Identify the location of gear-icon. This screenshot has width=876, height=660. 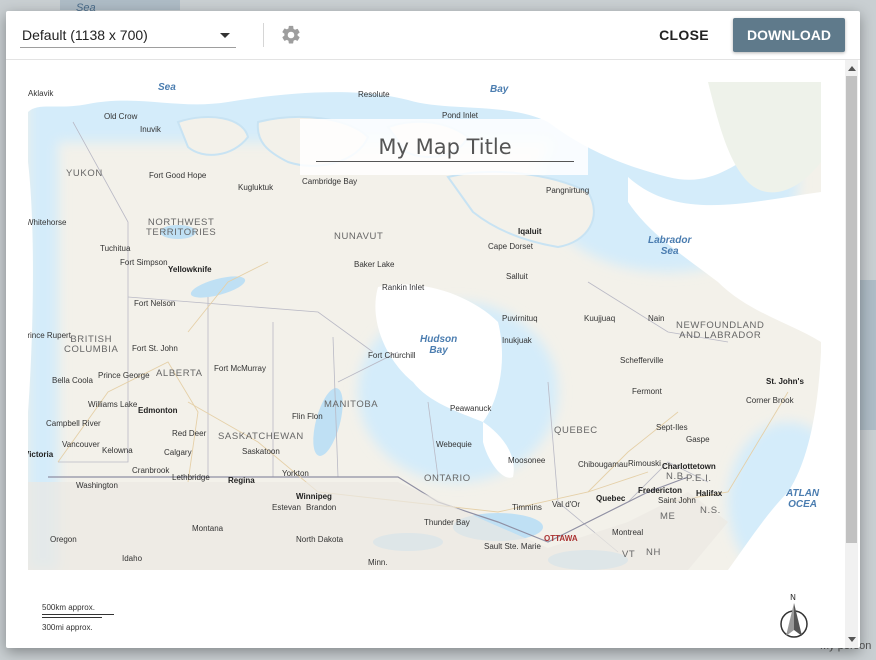
(291, 35).